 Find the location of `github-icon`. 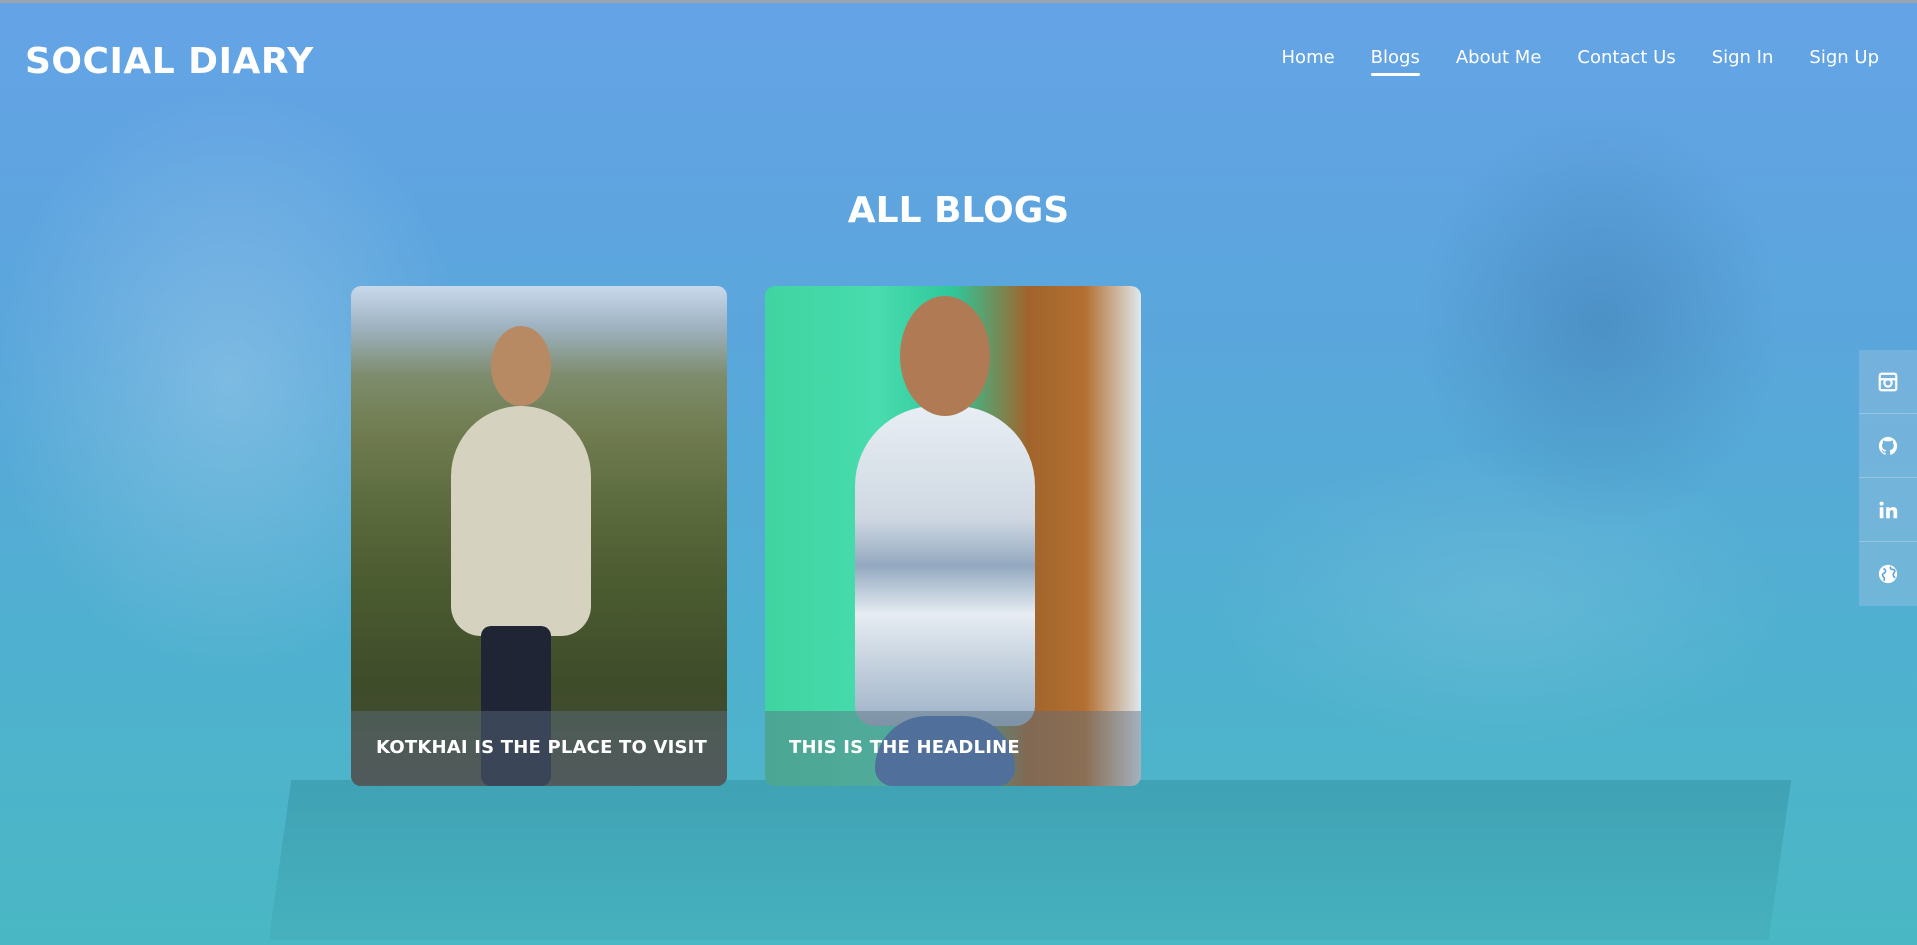

github-icon is located at coordinates (1888, 446).